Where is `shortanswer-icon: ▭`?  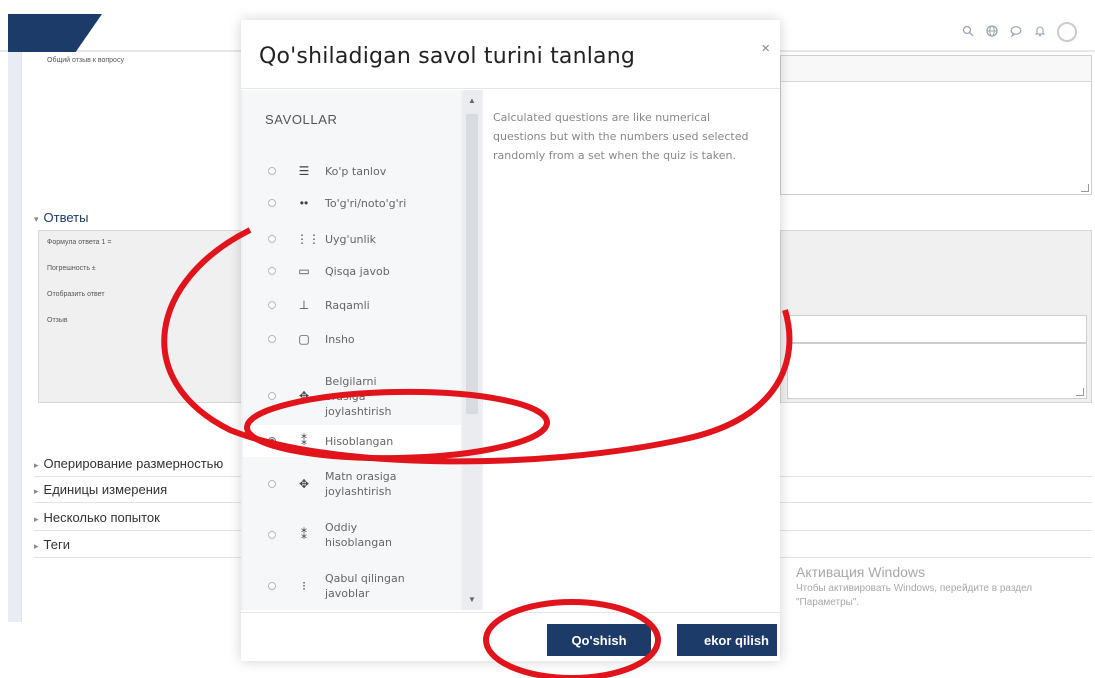 shortanswer-icon: ▭ is located at coordinates (304, 271).